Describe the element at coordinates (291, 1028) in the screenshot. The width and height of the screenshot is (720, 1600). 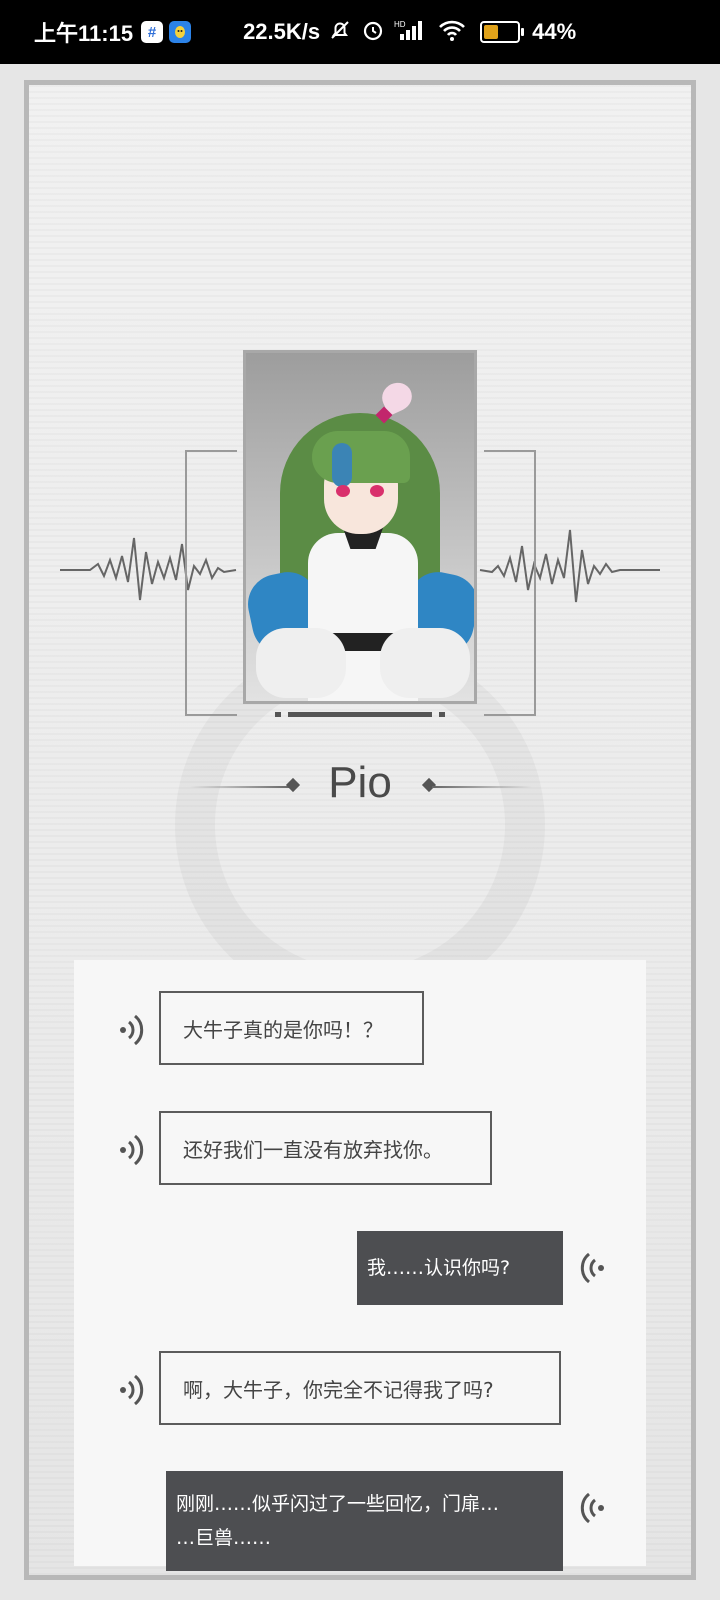
I see `dialogue-message: 大牛子真的是你吗！？` at that location.